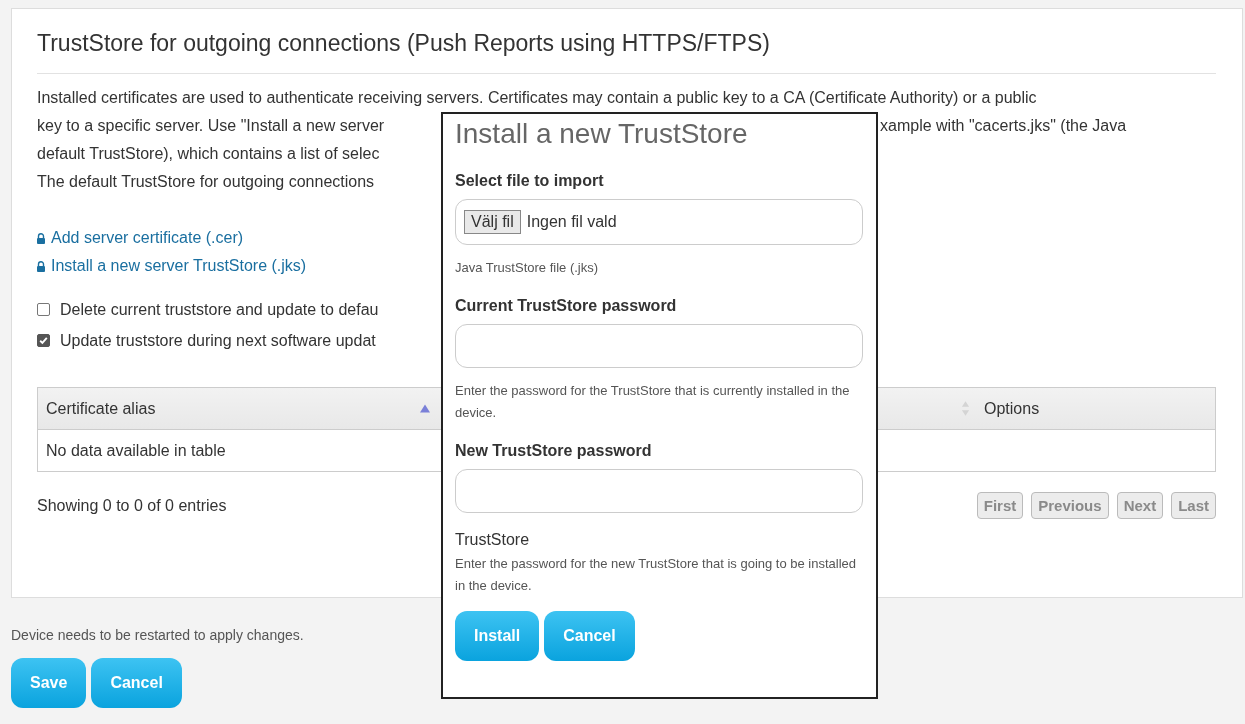  What do you see at coordinates (218, 340) in the screenshot?
I see `checkbox-label: Update truststore during next software updat` at bounding box center [218, 340].